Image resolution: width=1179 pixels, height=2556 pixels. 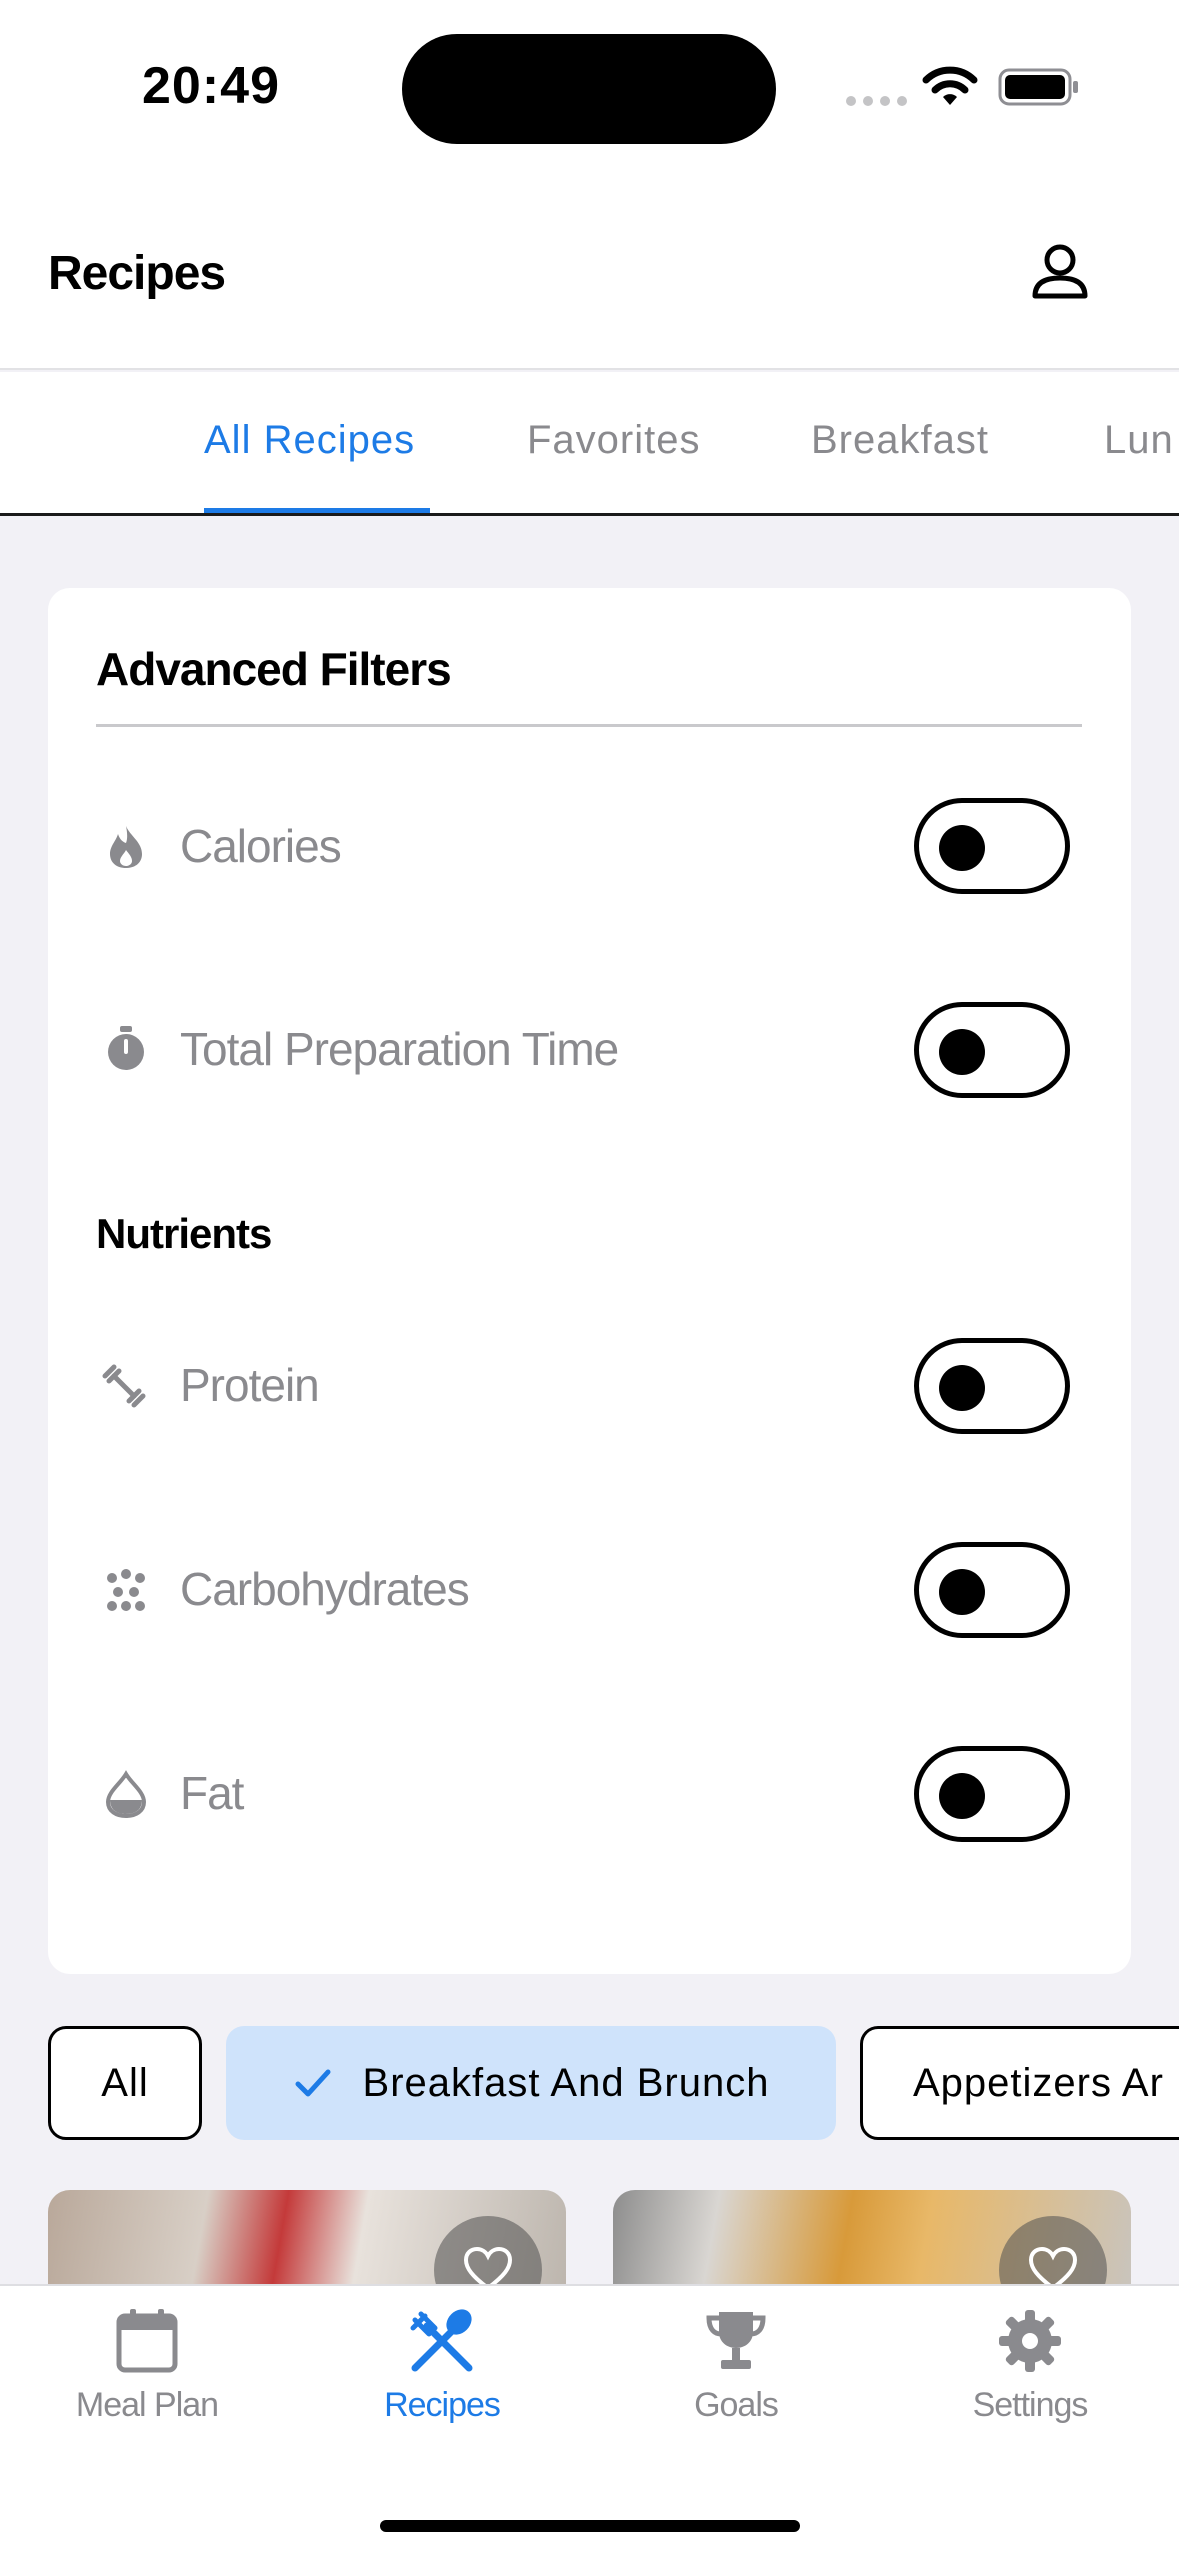 What do you see at coordinates (126, 847) in the screenshot?
I see `flame-icon` at bounding box center [126, 847].